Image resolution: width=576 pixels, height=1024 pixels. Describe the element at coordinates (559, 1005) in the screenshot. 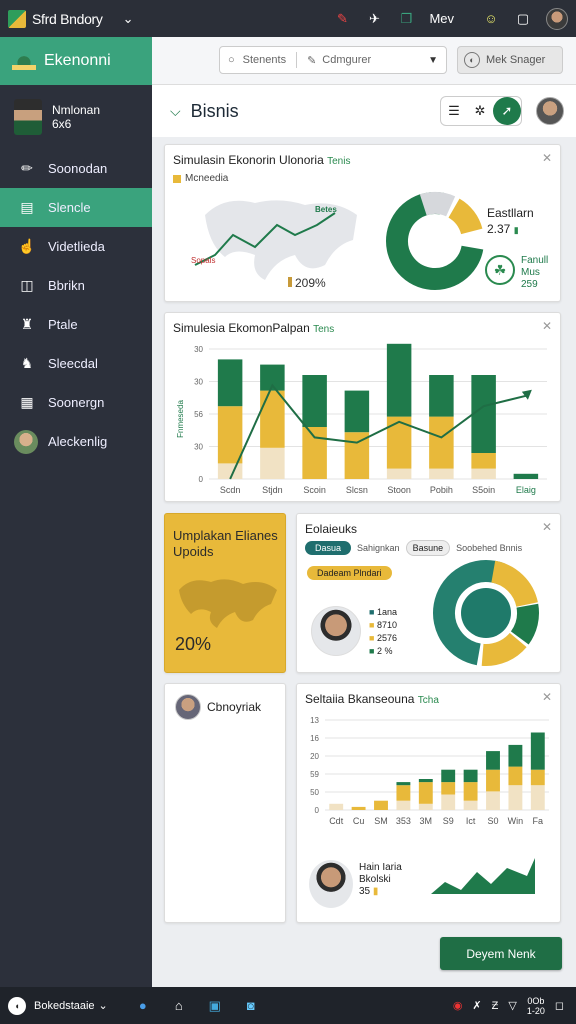

I see `chat-icon: ◻` at that location.